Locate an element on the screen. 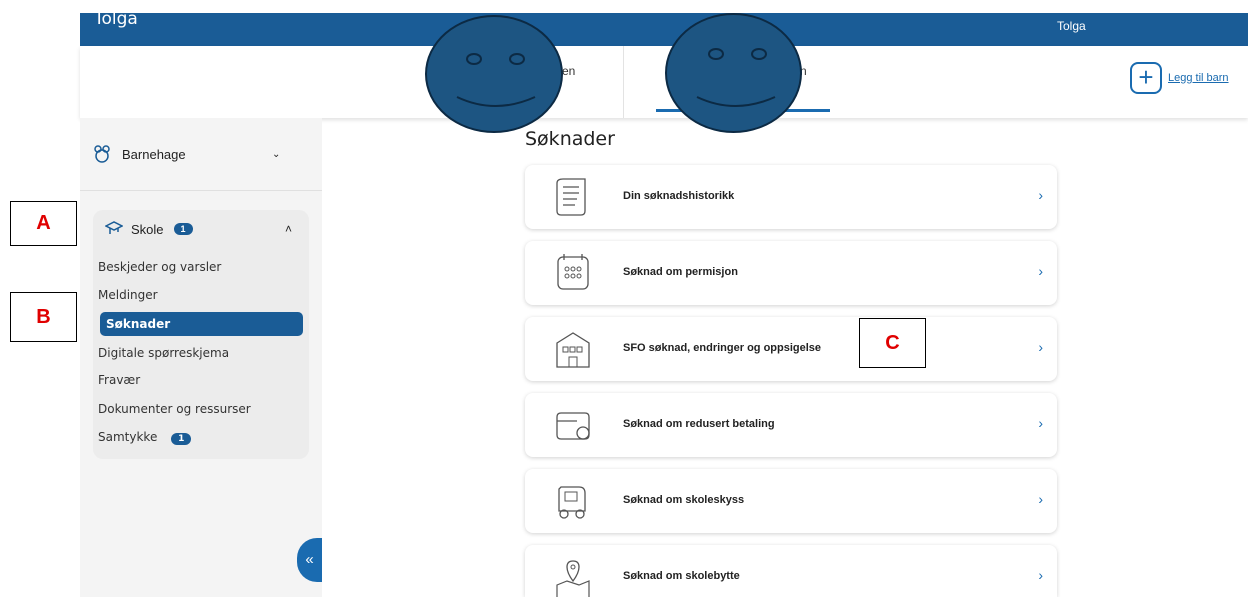 This screenshot has height=597, width=1248. sidebar-subitem-label: Samtykke is located at coordinates (128, 437).